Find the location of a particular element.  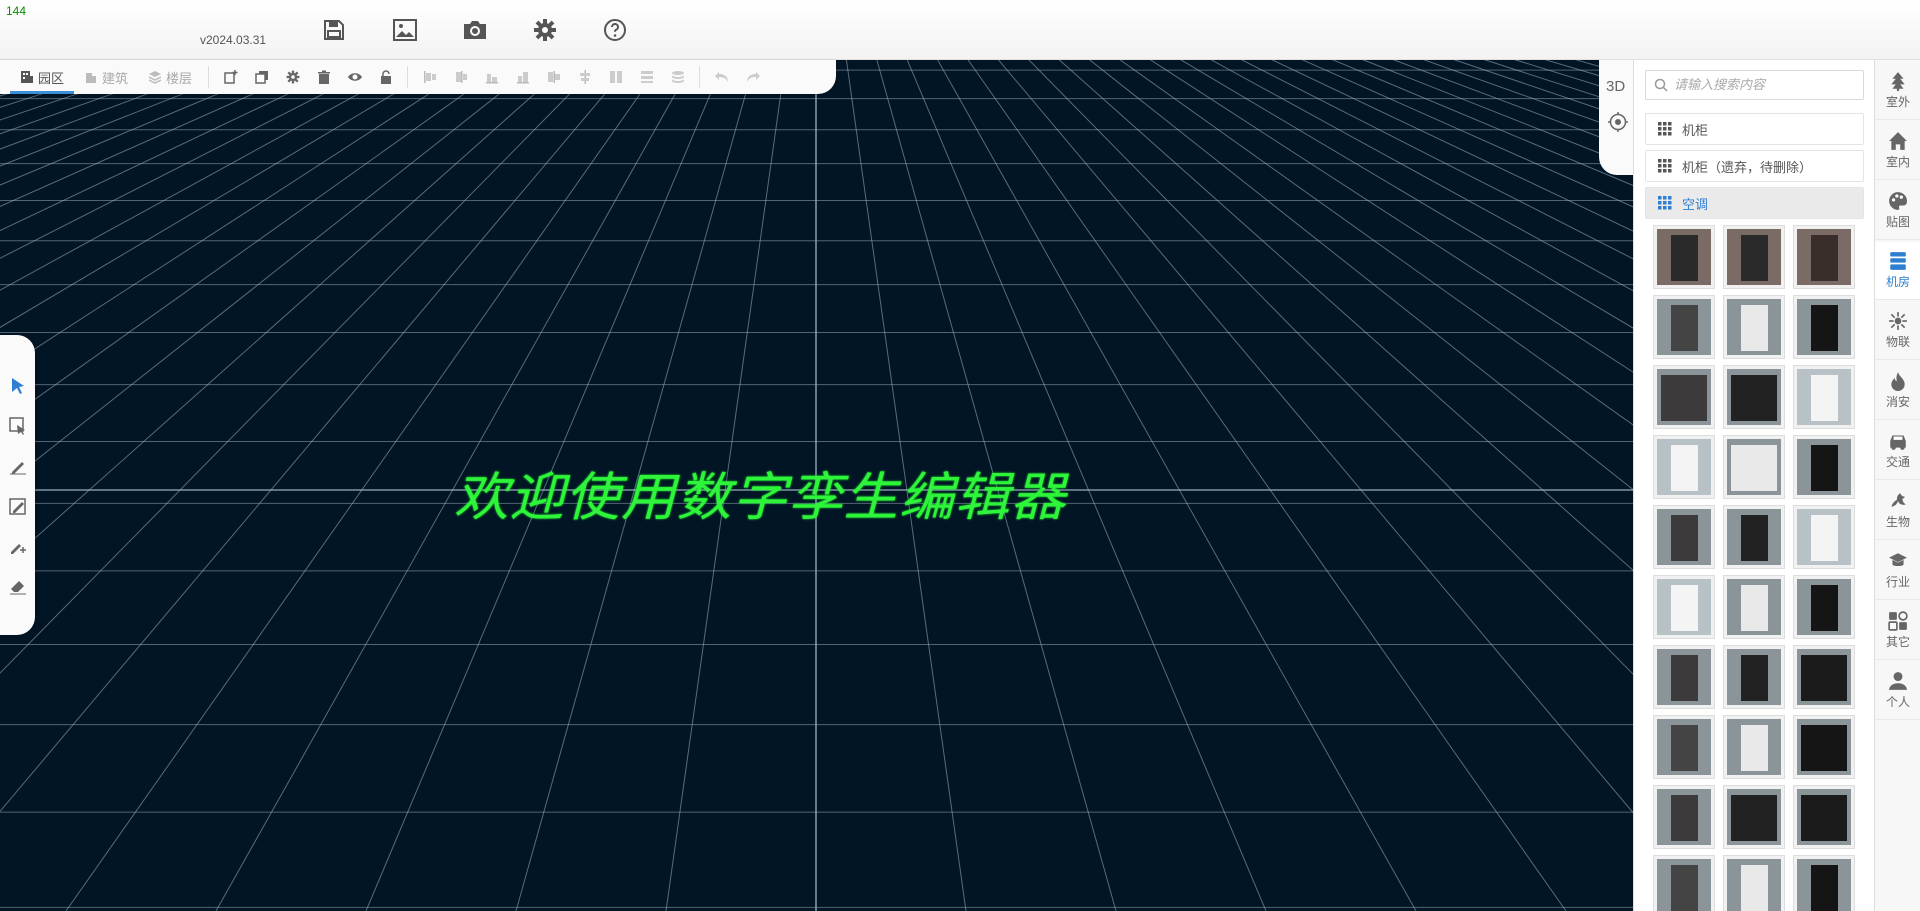

lock-button is located at coordinates (385, 77).